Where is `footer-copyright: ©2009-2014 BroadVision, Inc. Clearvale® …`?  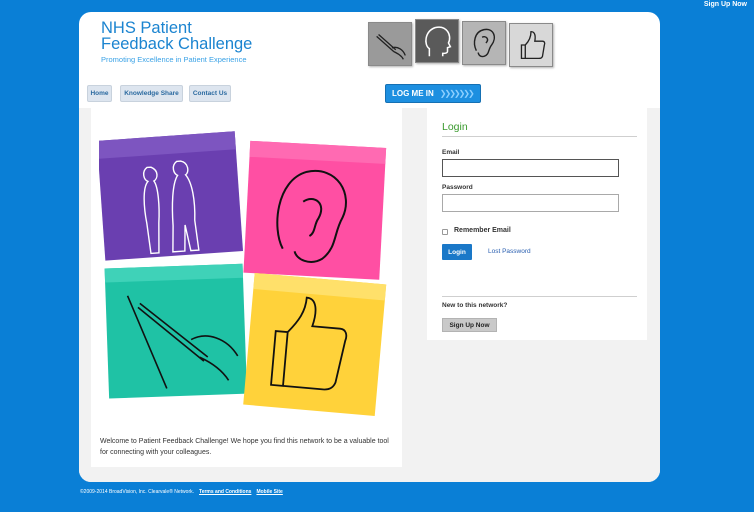 footer-copyright: ©2009-2014 BroadVision, Inc. Clearvale® … is located at coordinates (137, 492).